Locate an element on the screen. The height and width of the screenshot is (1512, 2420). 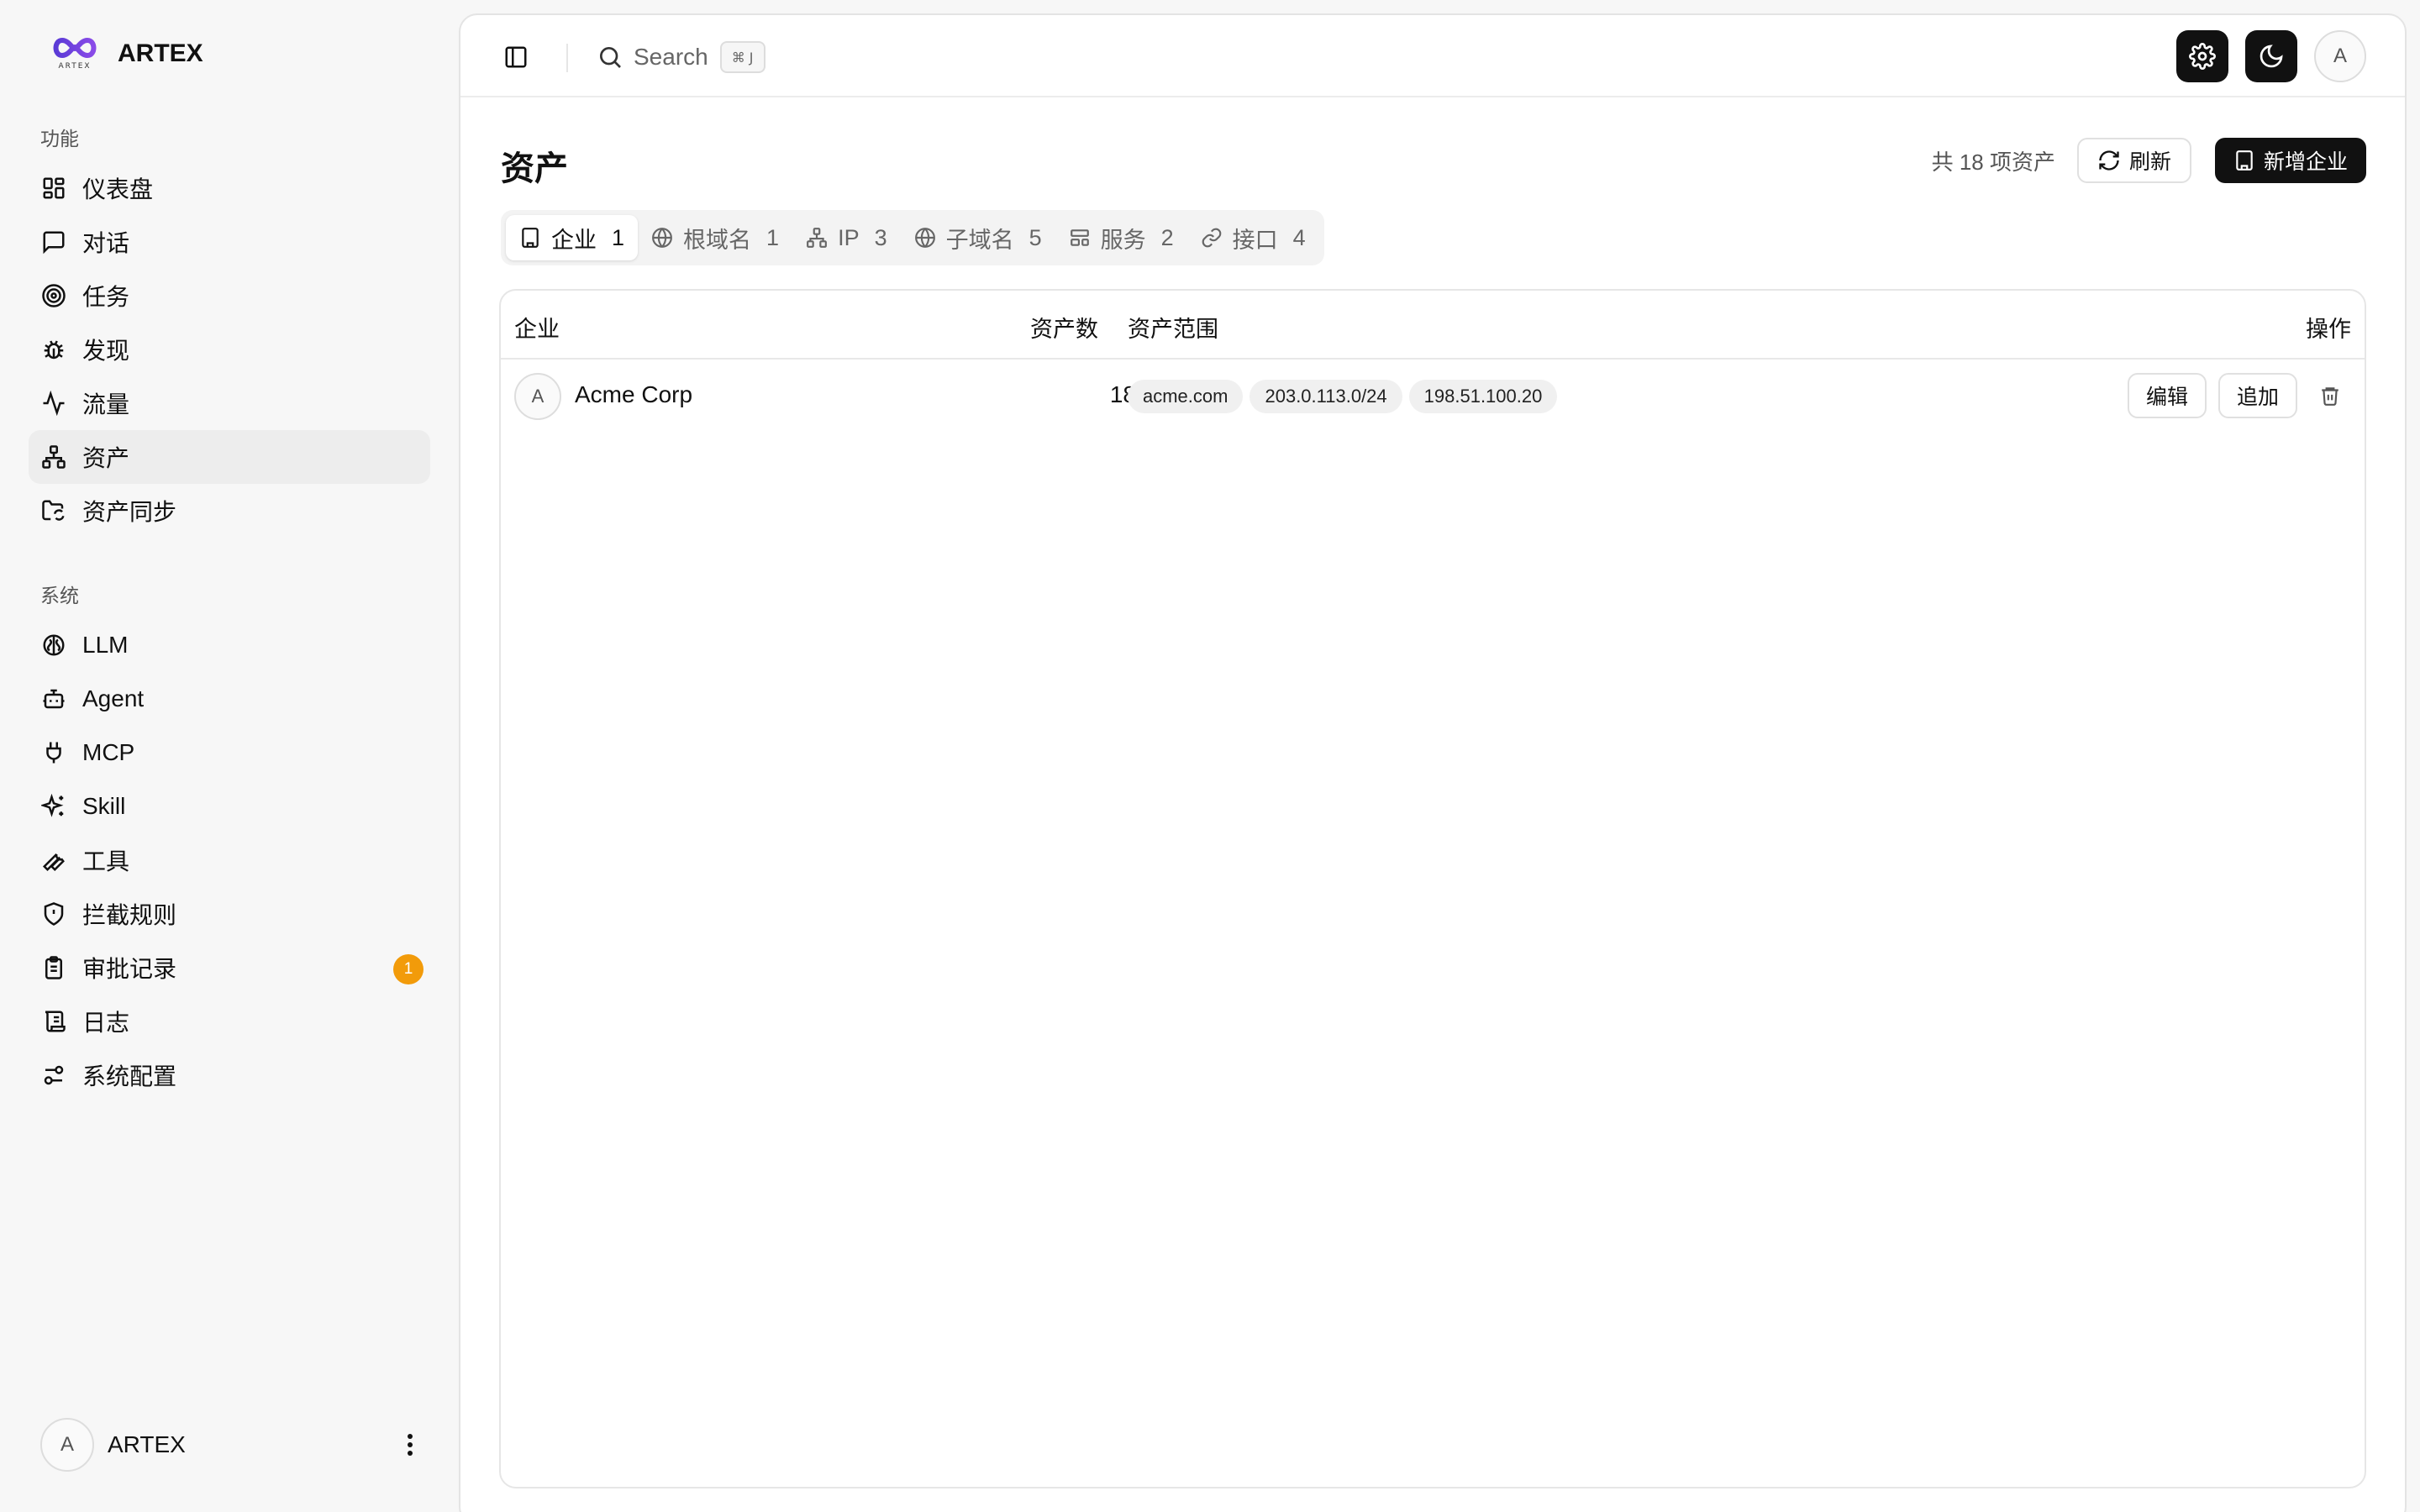
column-header-company: 企业 is located at coordinates (537, 329).